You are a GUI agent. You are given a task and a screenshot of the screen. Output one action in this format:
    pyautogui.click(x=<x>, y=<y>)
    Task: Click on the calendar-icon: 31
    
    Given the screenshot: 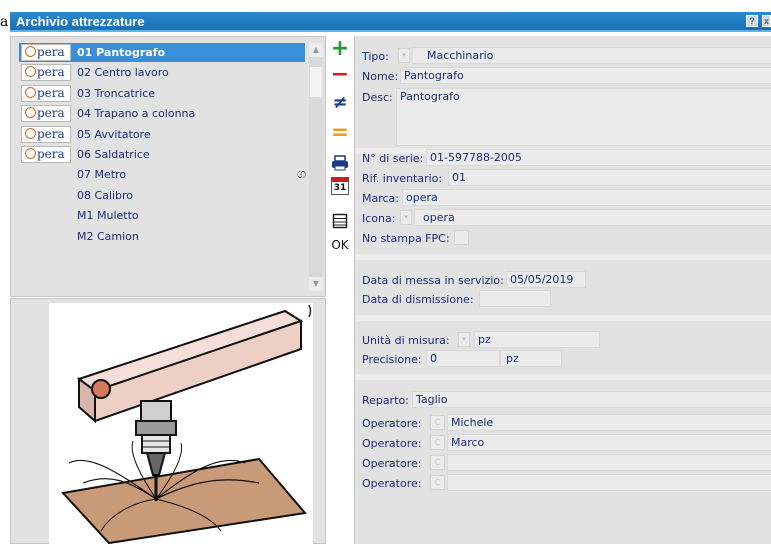 What is the action you would take?
    pyautogui.click(x=340, y=186)
    